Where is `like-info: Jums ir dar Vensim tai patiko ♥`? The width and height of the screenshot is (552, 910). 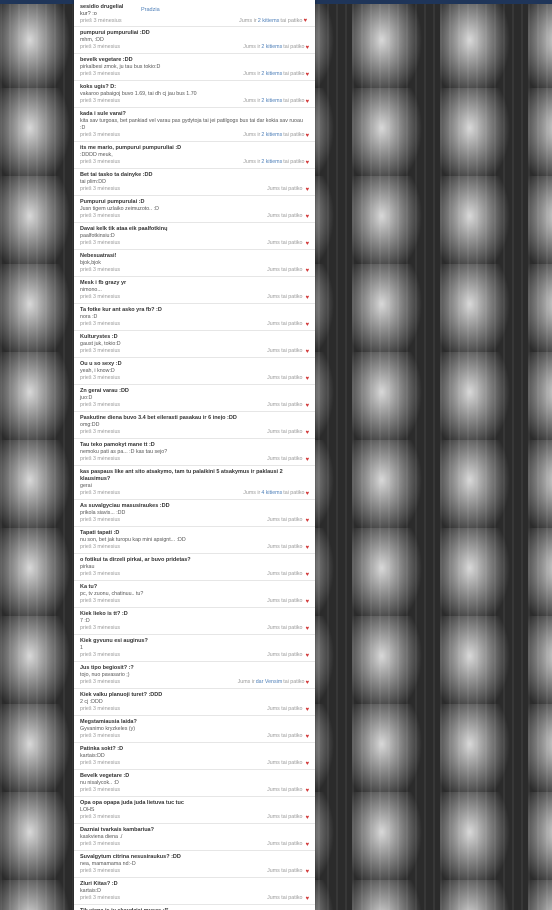 like-info: Jums ir dar Vensim tai patiko ♥ is located at coordinates (273, 682).